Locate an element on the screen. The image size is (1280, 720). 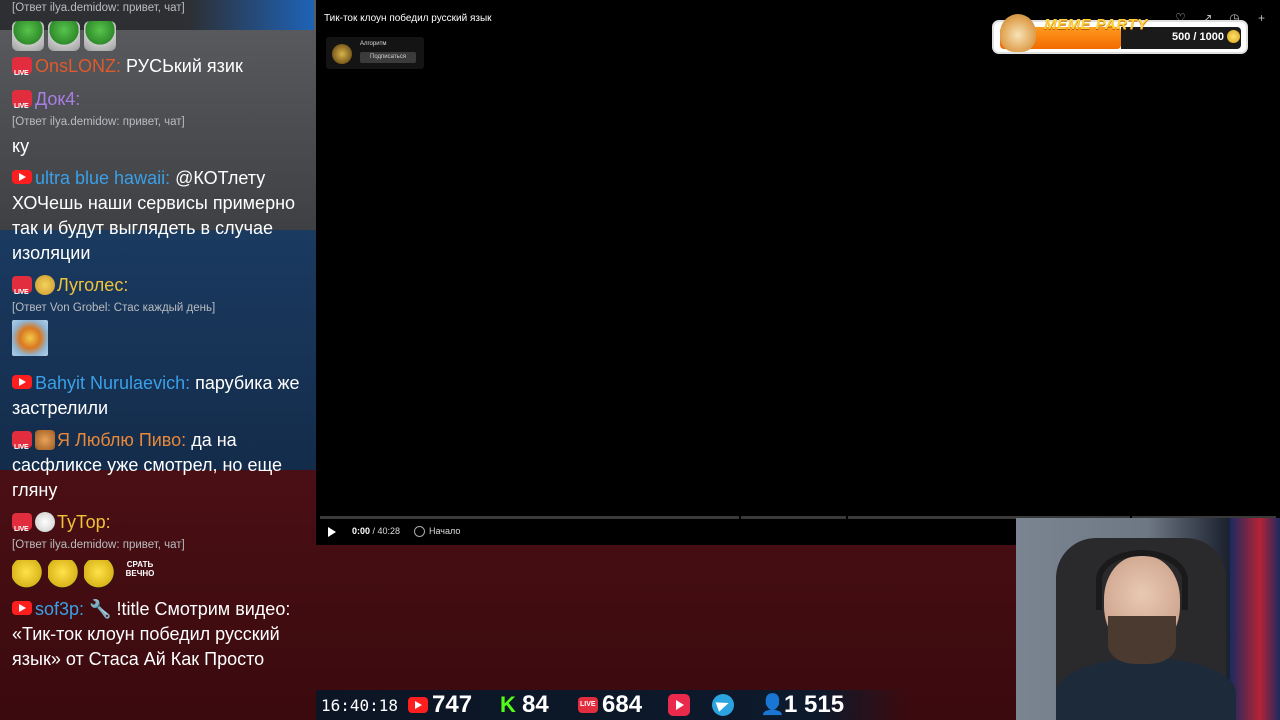
streamer-beard is located at coordinates (1142, 640).